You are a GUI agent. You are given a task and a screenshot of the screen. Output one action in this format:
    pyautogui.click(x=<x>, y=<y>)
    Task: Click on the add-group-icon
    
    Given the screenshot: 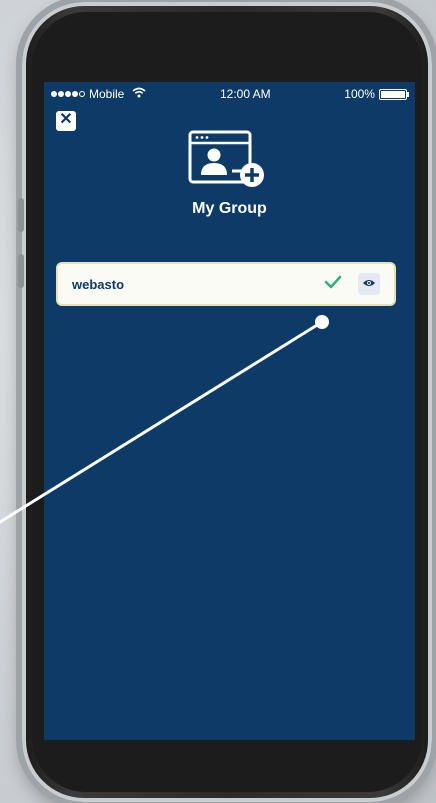 What is the action you would take?
    pyautogui.click(x=228, y=163)
    